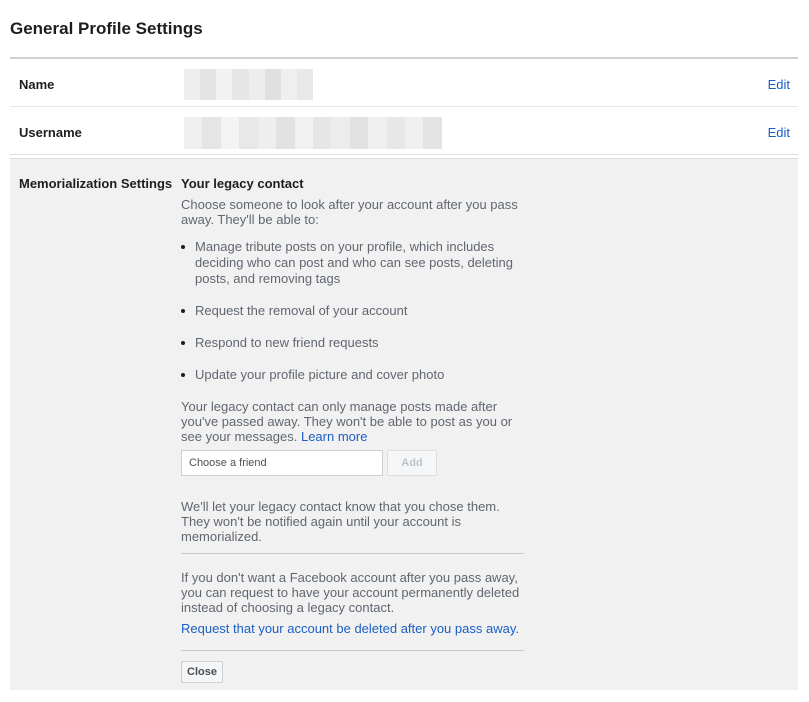  Describe the element at coordinates (242, 183) in the screenshot. I see `legacy-contact-title: Your legacy contact` at that location.